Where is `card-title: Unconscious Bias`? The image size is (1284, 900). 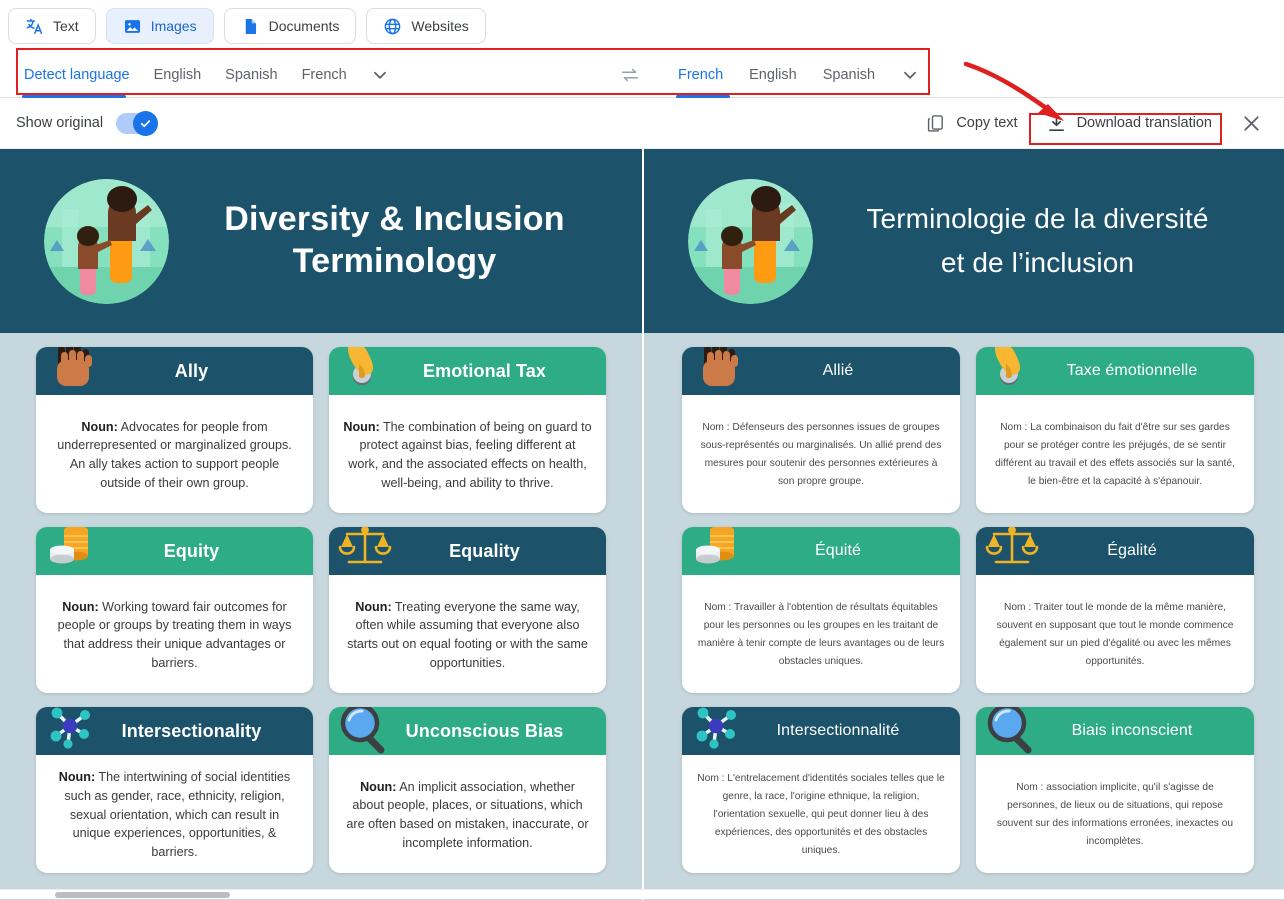
card-title: Unconscious Bias is located at coordinates (484, 730).